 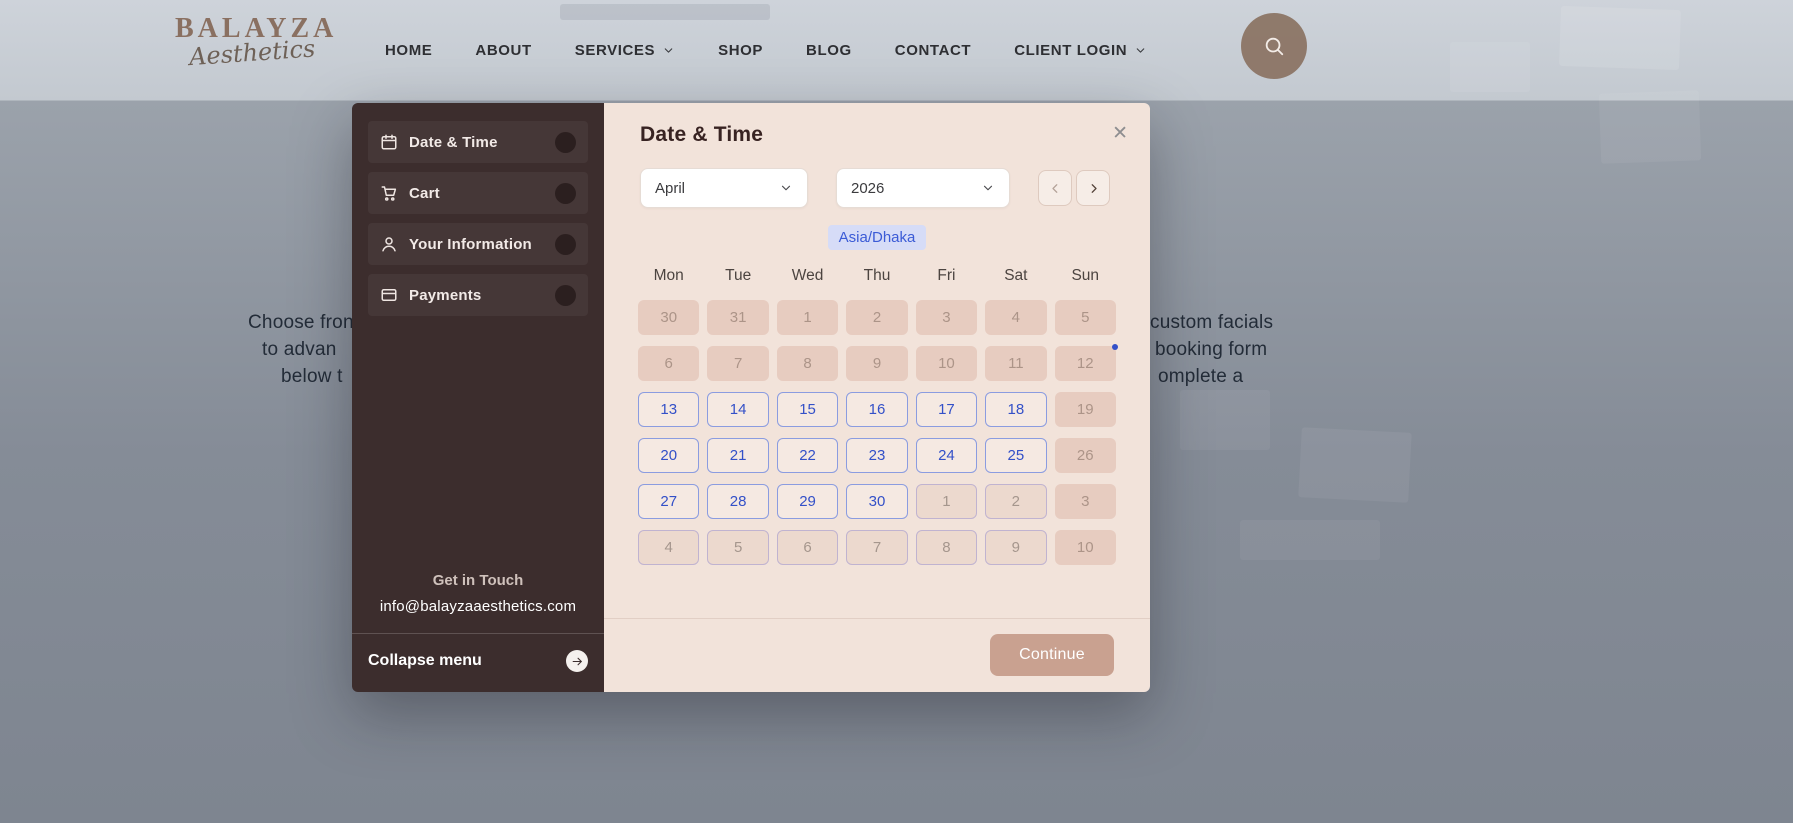 What do you see at coordinates (829, 50) in the screenshot?
I see `nav-item-blog: BLOG` at bounding box center [829, 50].